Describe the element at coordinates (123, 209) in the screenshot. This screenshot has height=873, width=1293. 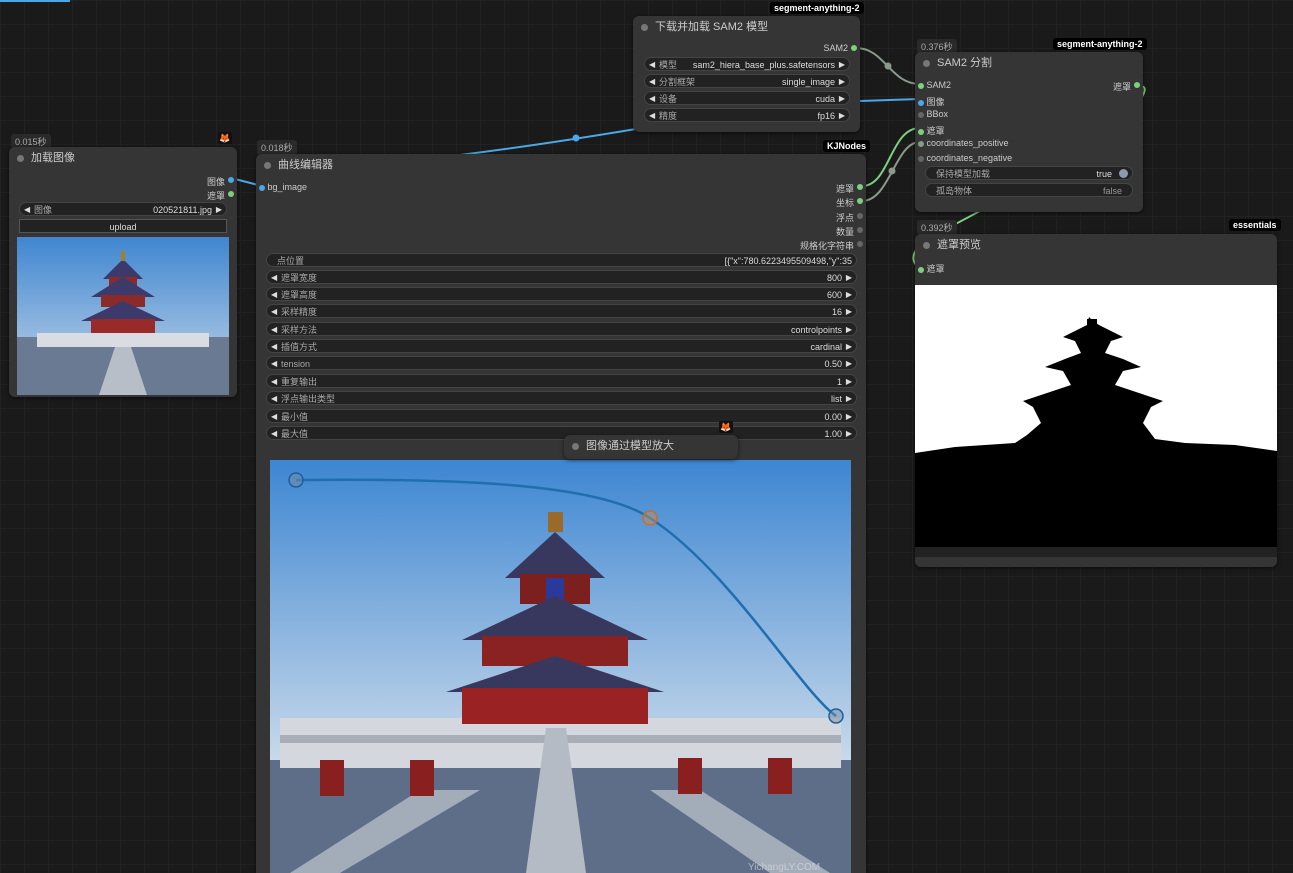
I see `image-select-widget: ◀ 图像 020521811.jpg ▶` at that location.